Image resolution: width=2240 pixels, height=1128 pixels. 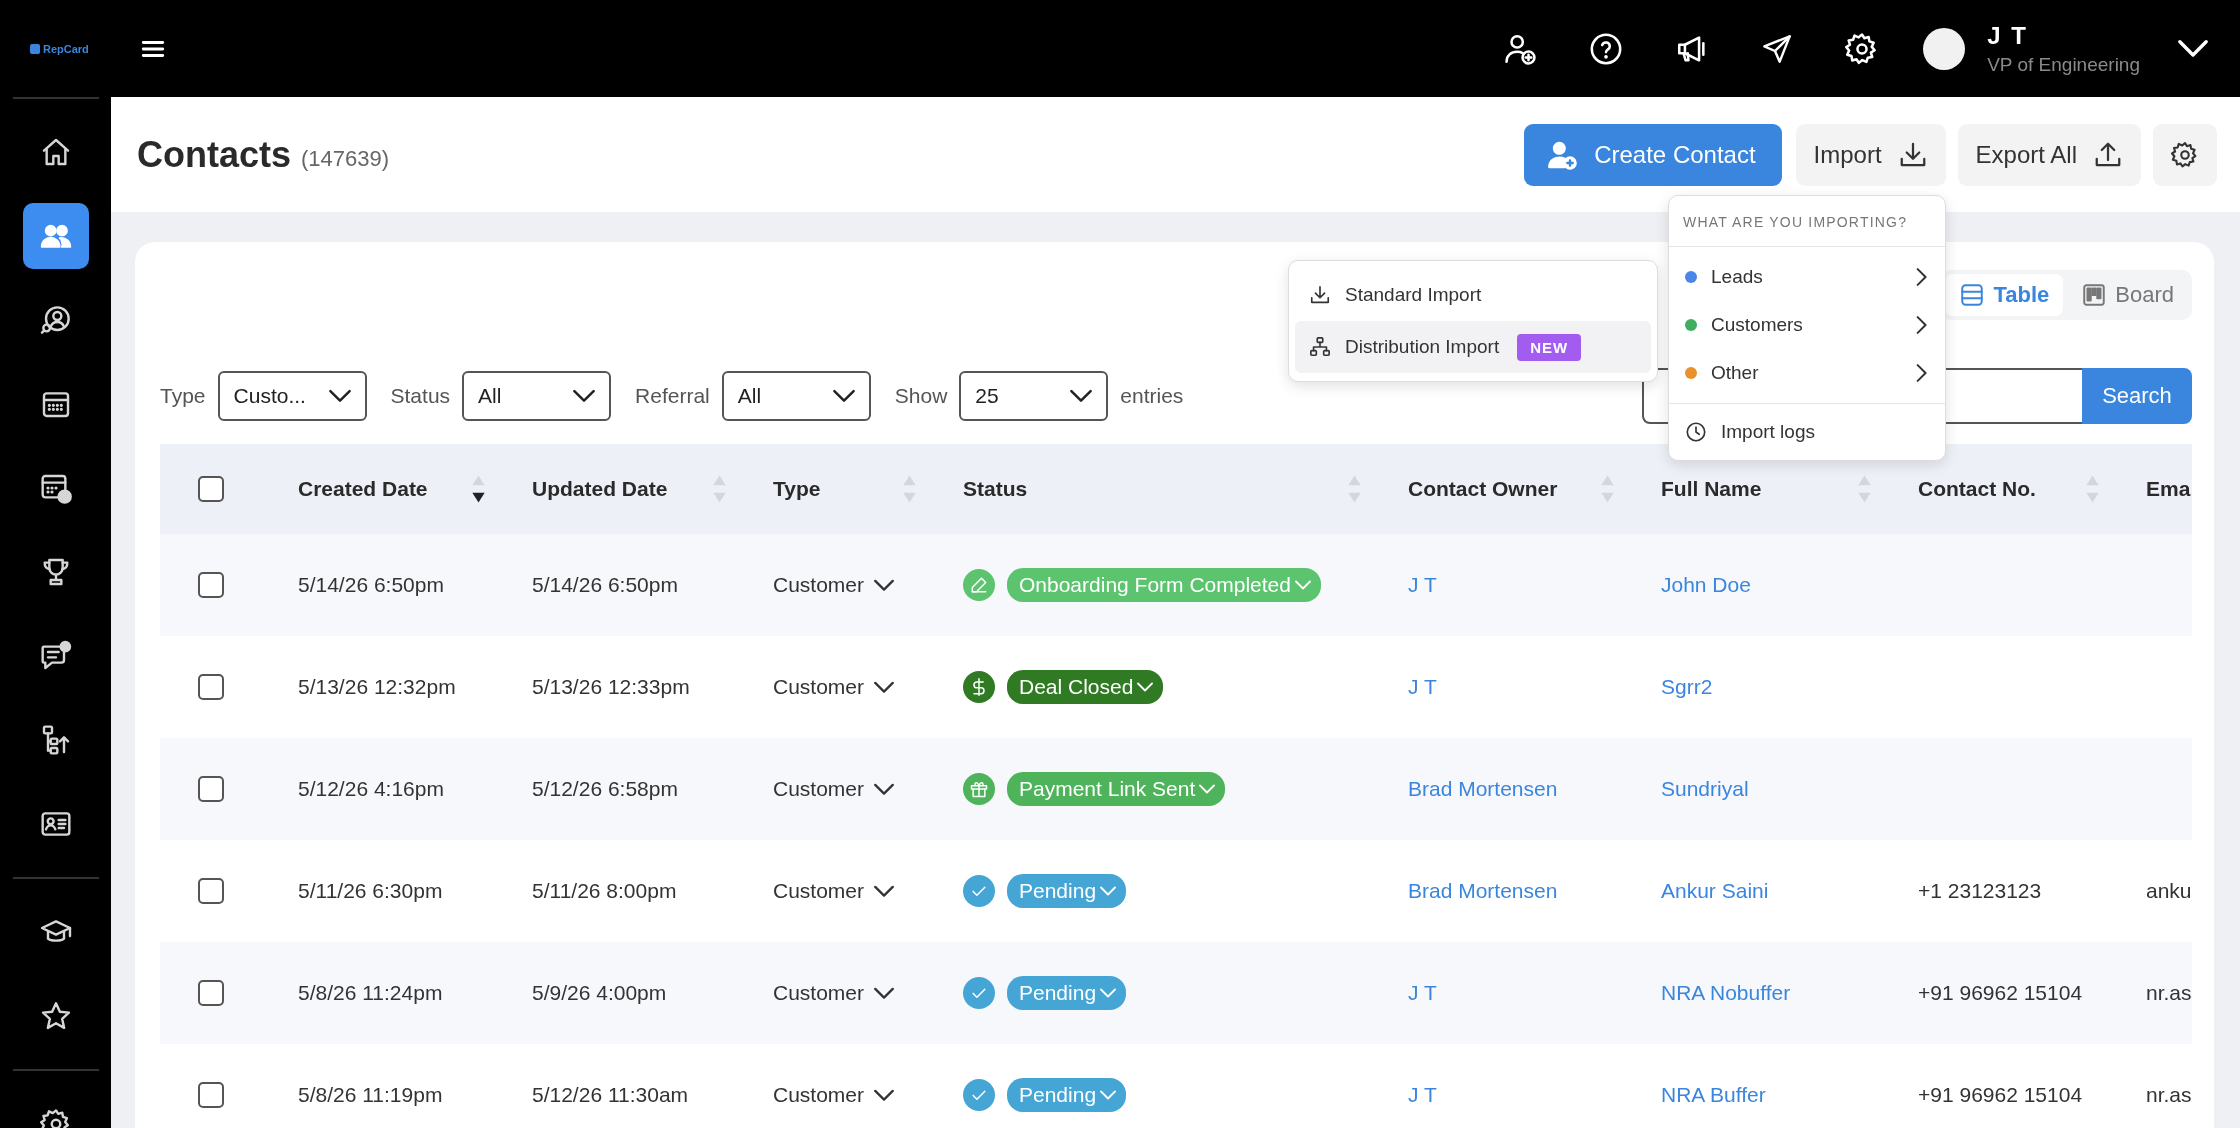 What do you see at coordinates (1696, 432) in the screenshot?
I see `clock-icon` at bounding box center [1696, 432].